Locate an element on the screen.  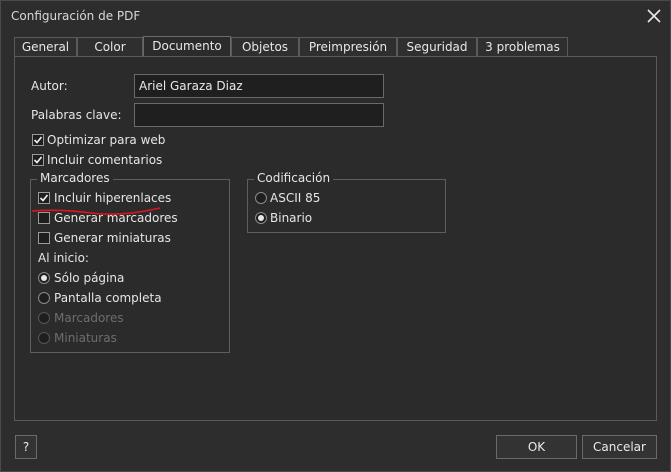
close-button is located at coordinates (654, 16).